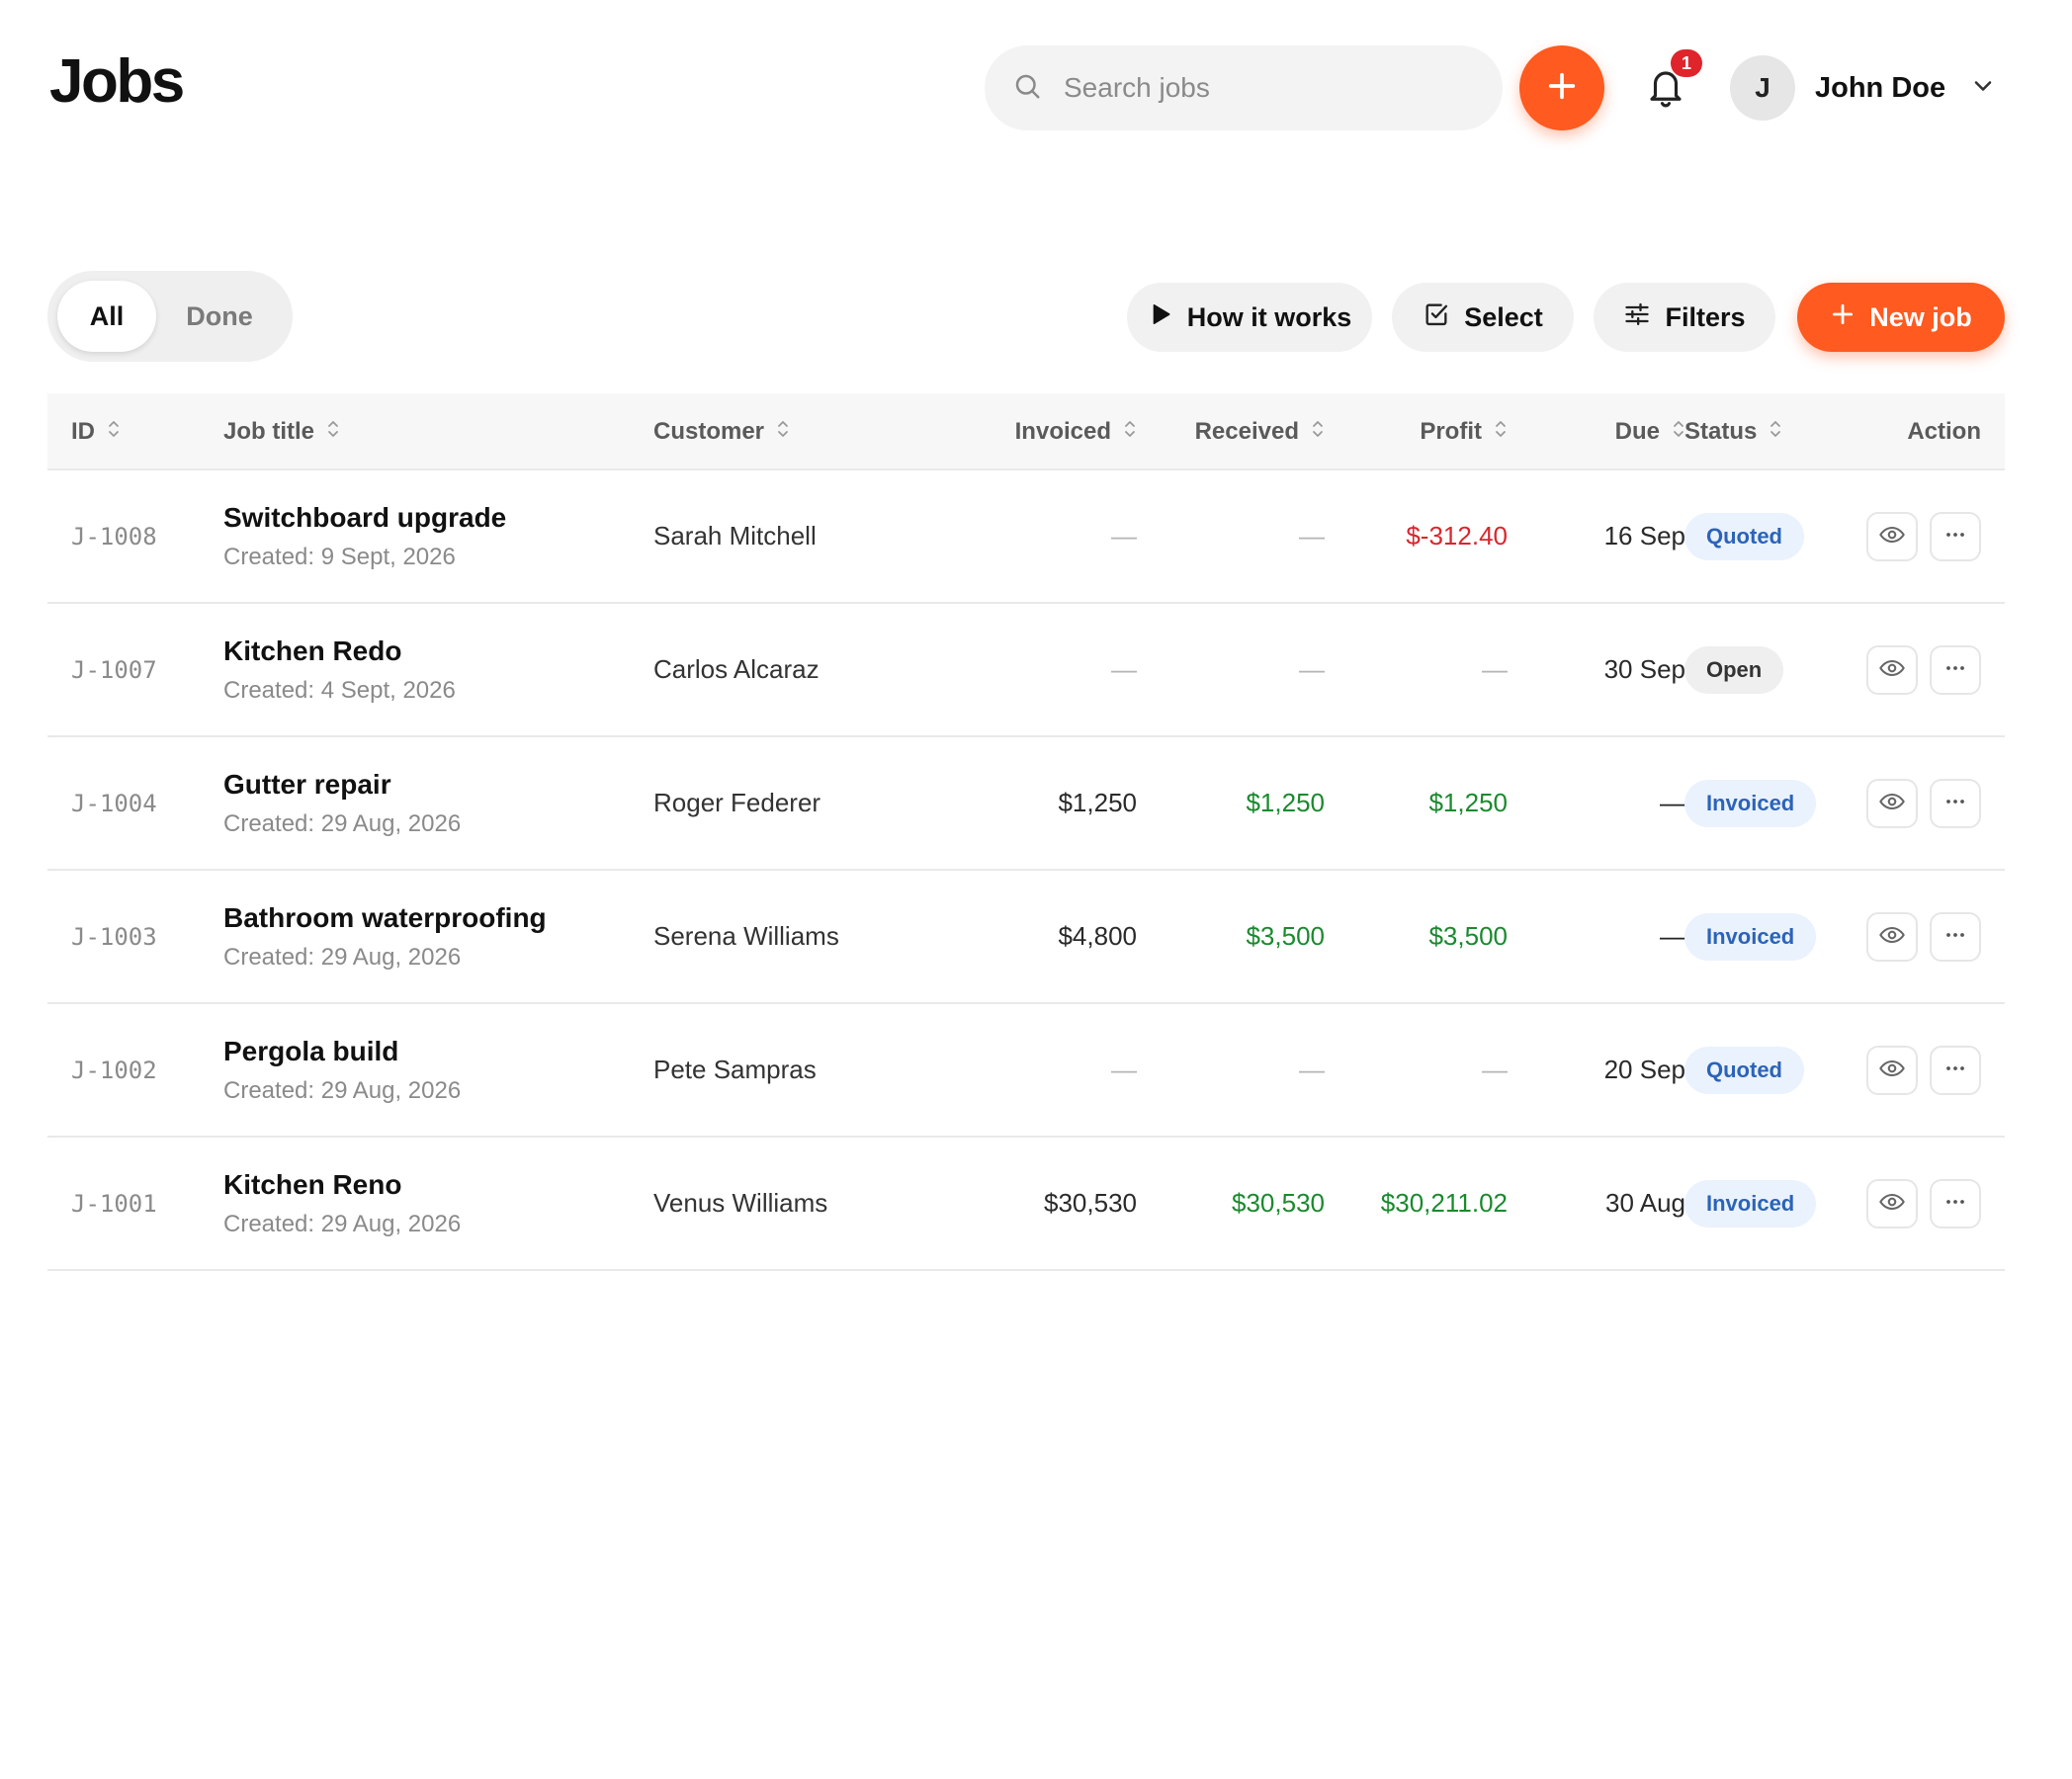 The height and width of the screenshot is (1779, 2072). I want to click on column-header-profit: Profit, so click(1416, 431).